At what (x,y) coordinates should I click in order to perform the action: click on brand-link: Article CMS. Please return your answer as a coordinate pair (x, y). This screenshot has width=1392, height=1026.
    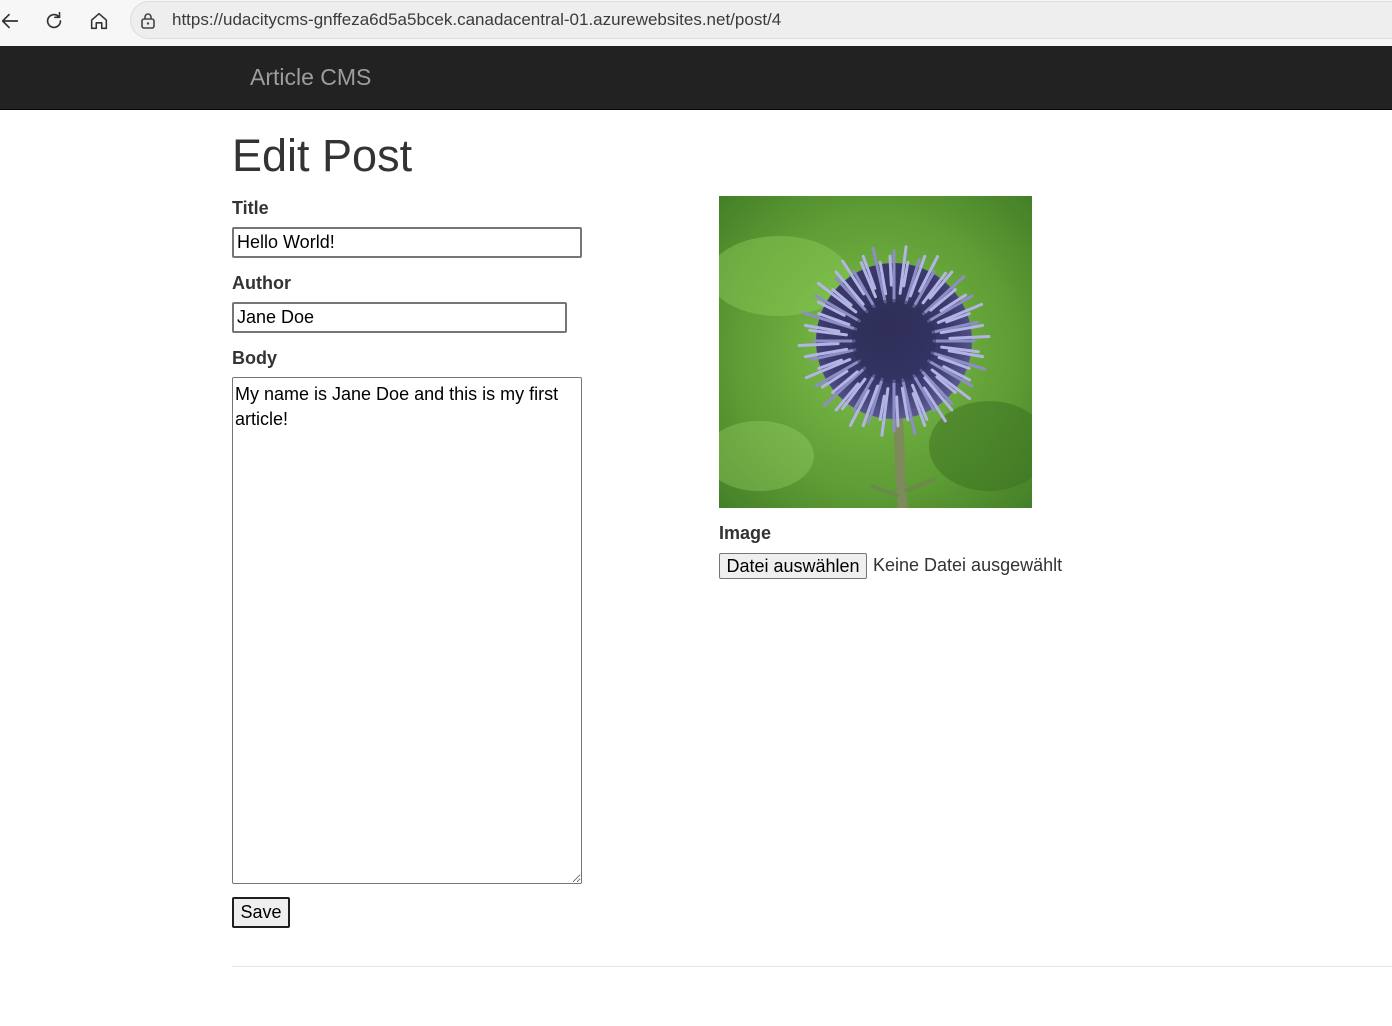
    Looking at the image, I should click on (310, 77).